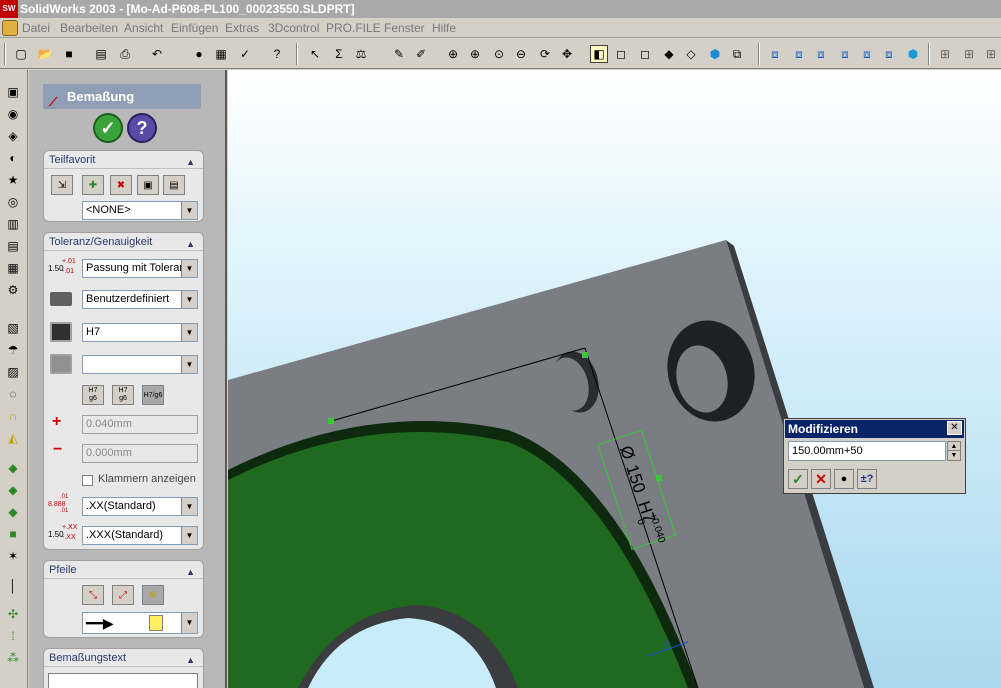 This screenshot has width=1001, height=688. I want to click on menu-ansicht: Ansicht, so click(143, 28).